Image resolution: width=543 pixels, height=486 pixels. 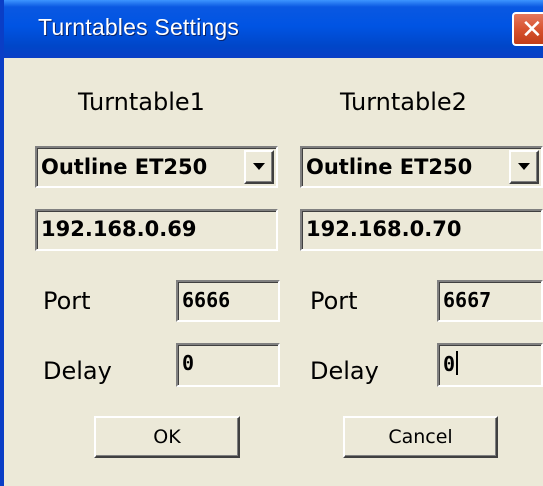 I want to click on turntable1-ip-value: 192.168.0.69, so click(x=119, y=229).